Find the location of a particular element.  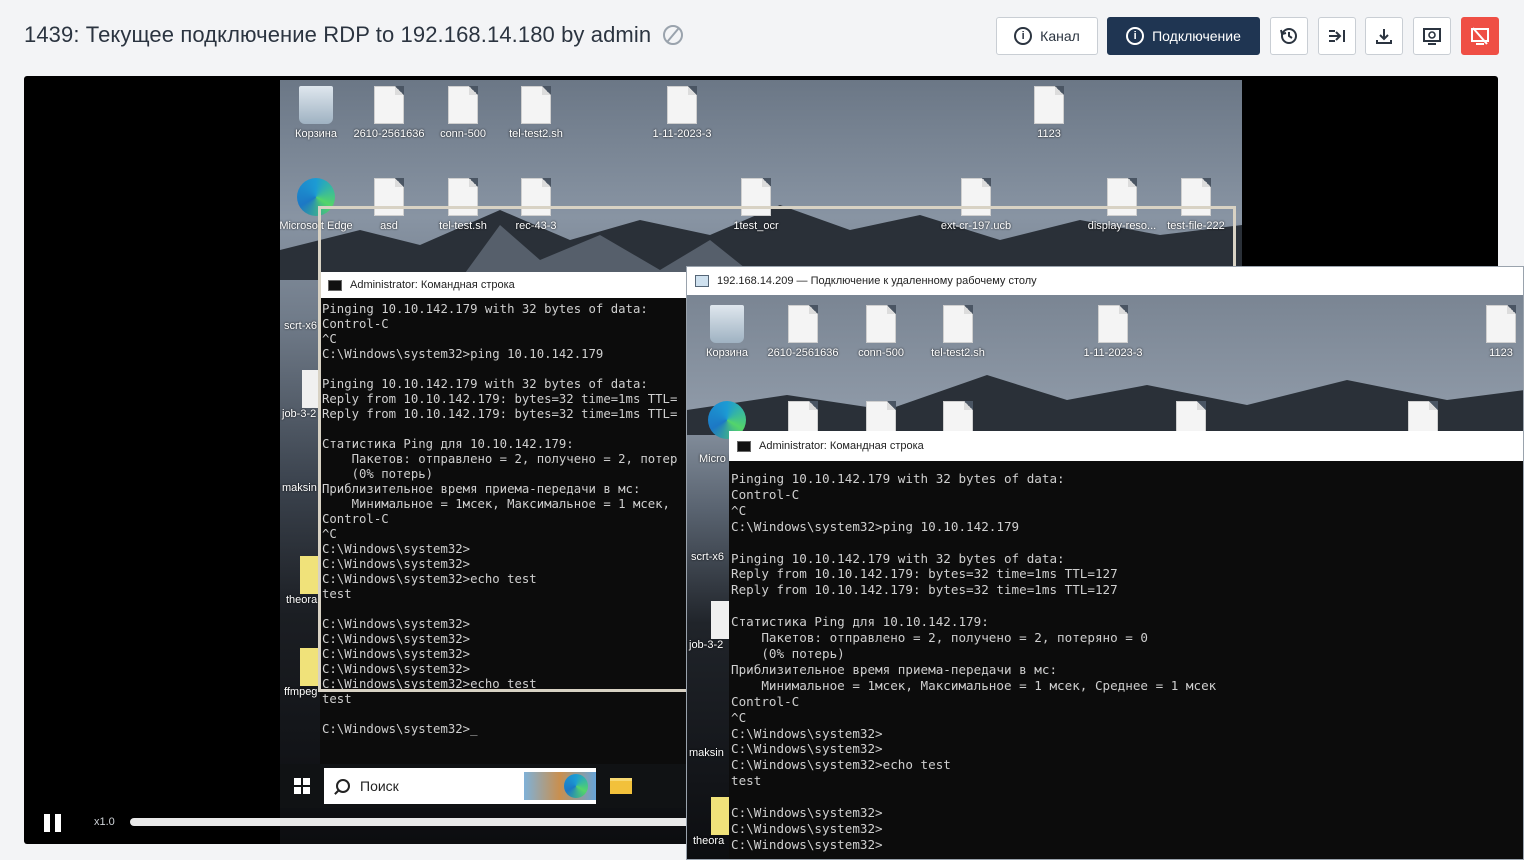

desktop-icon: ffmpeg is located at coordinates (301, 673).